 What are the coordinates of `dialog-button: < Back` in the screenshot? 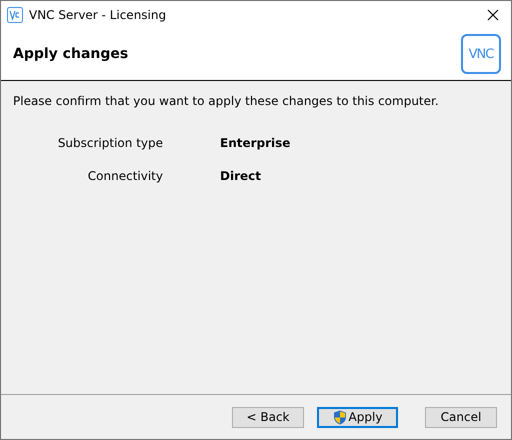 It's located at (268, 417).